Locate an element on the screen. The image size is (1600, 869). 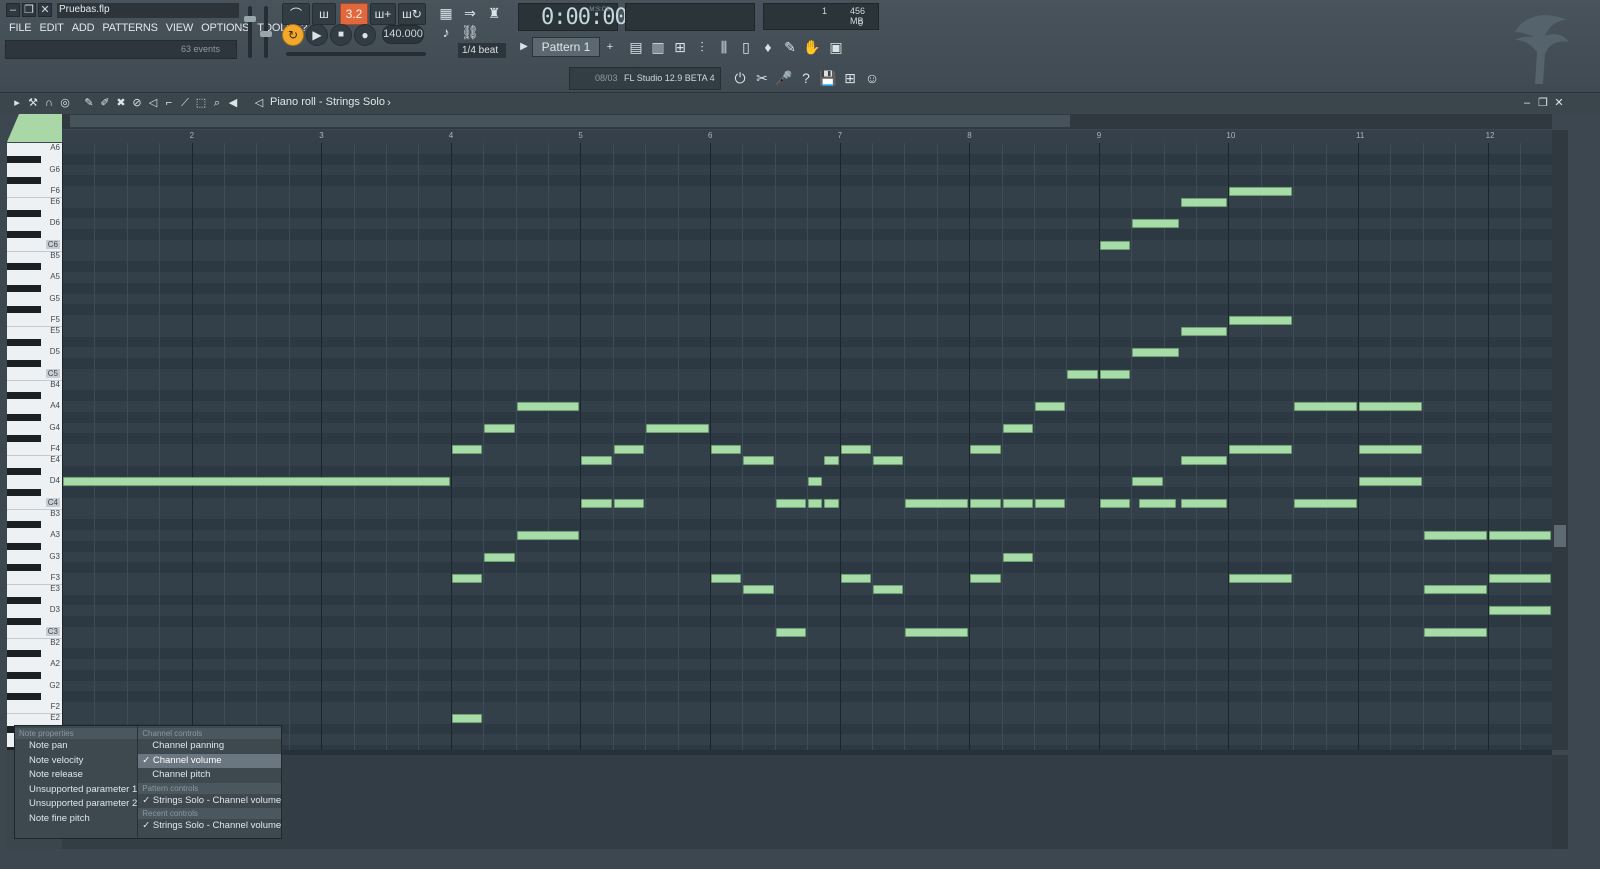
menu-item-note-fine-pitch: Note fine pitch is located at coordinates (76, 819).